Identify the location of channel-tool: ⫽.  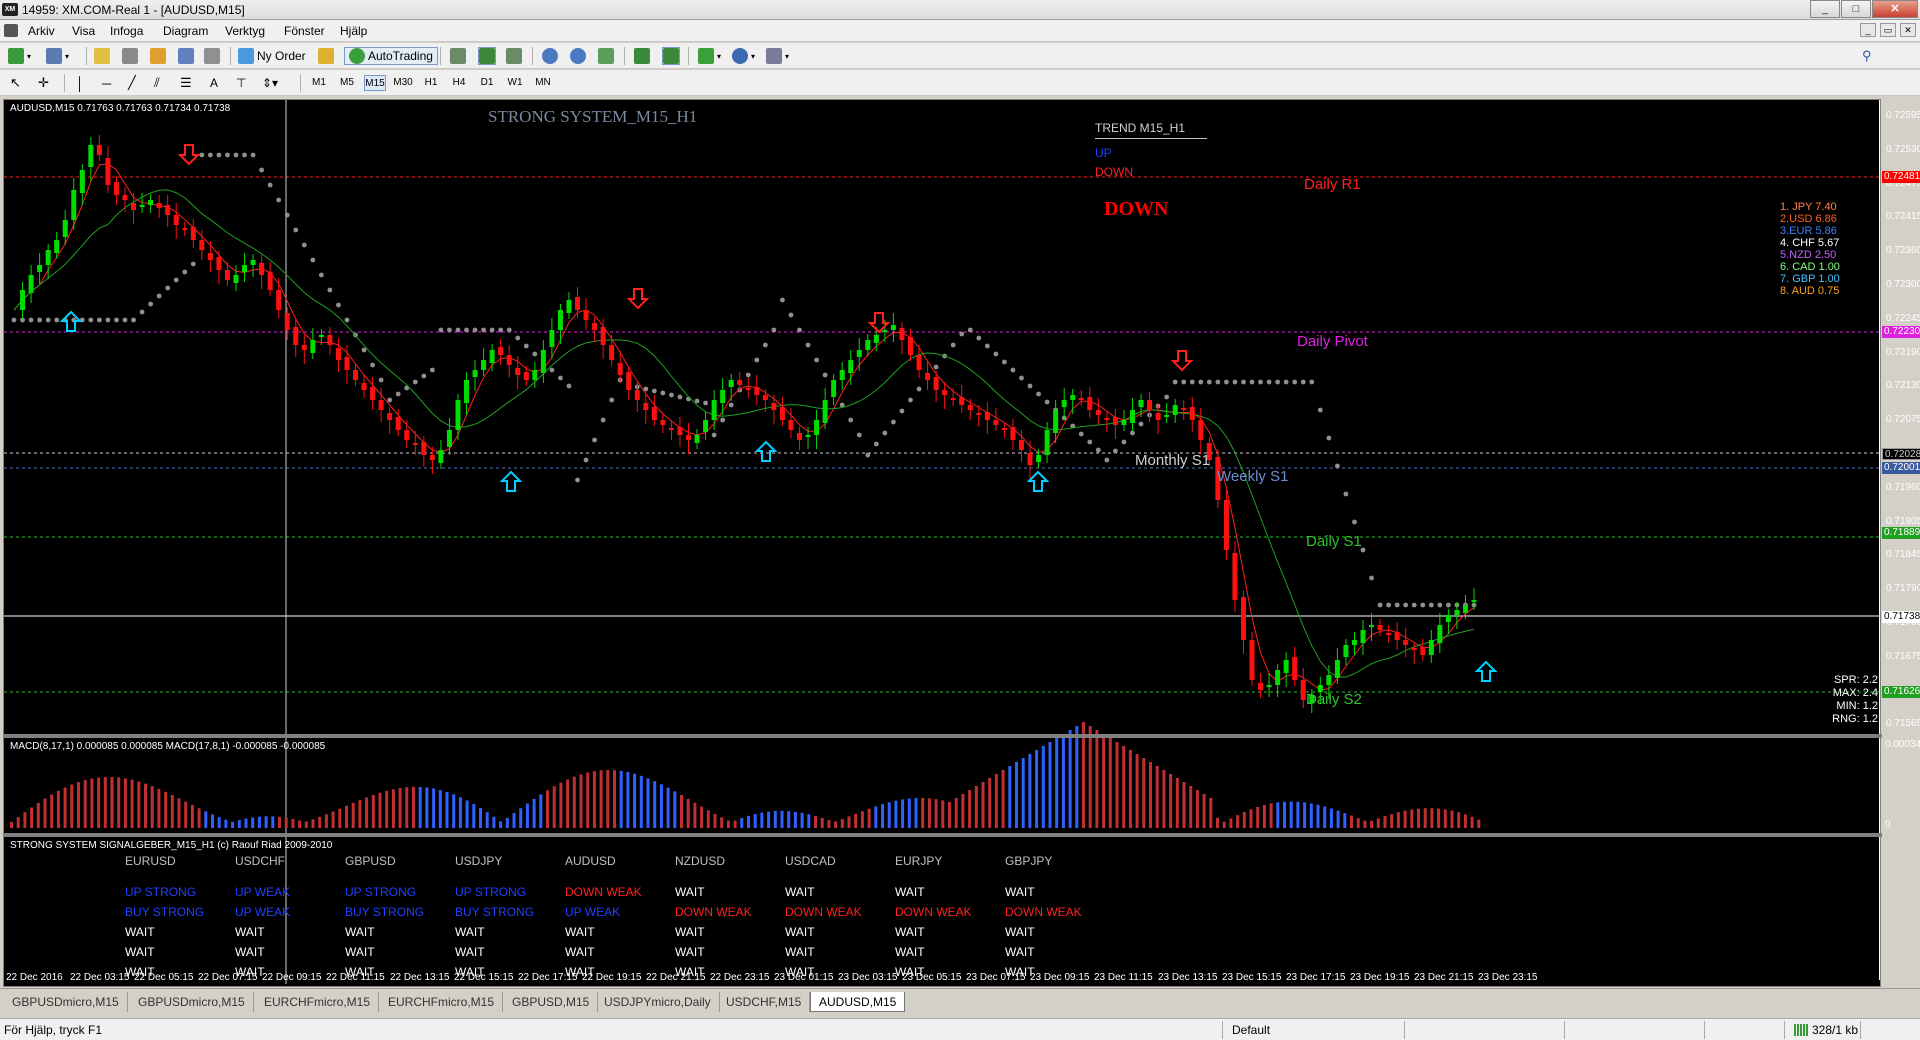
(157, 83).